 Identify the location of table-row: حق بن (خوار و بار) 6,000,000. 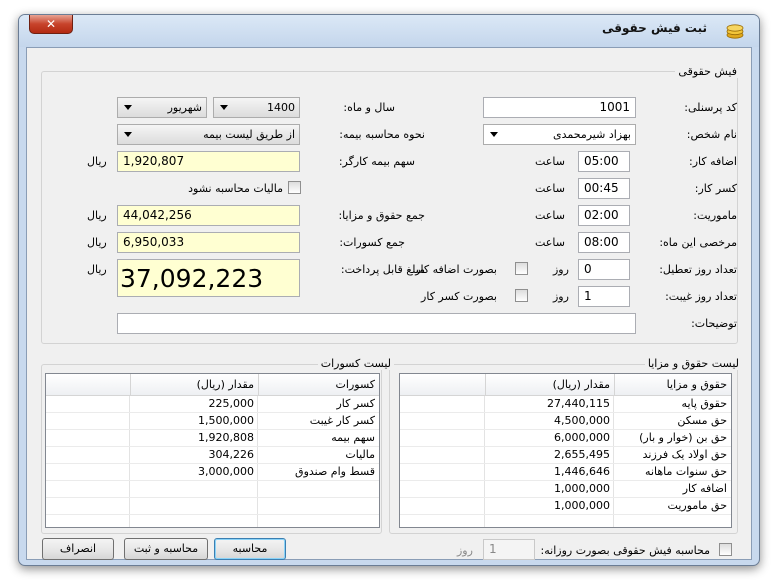
(565, 438).